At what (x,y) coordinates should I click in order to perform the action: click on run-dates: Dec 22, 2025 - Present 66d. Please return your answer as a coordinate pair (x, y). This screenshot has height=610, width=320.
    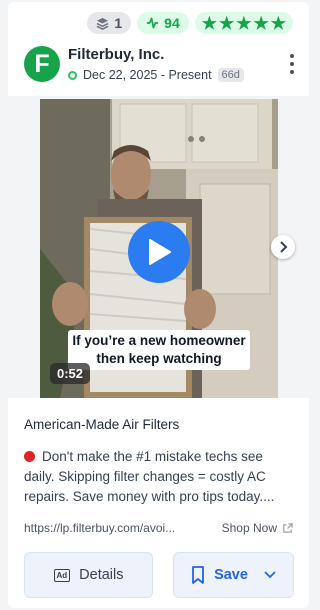
    Looking at the image, I should click on (156, 75).